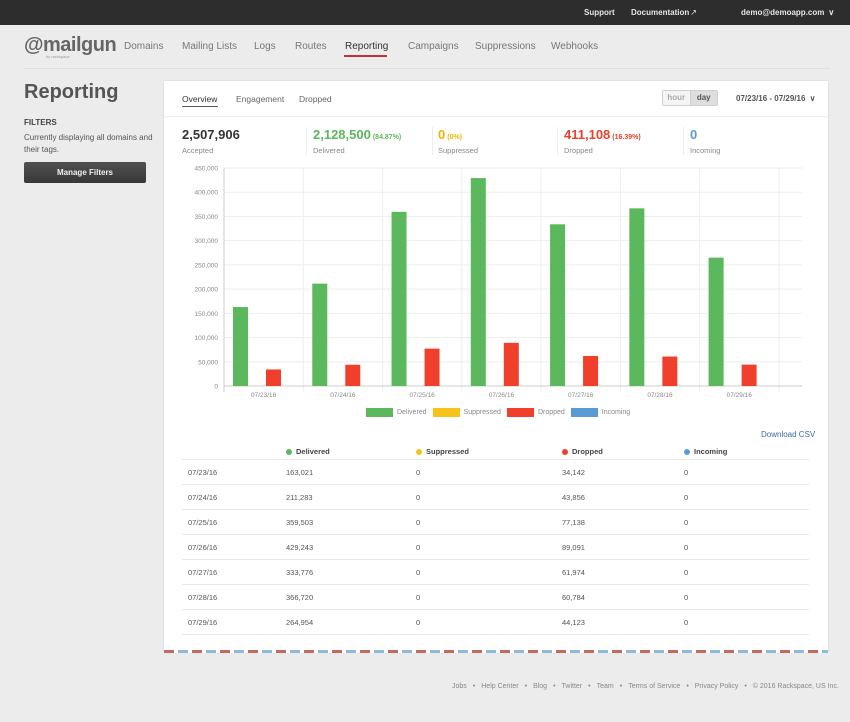  I want to click on stat-value: 411,108, so click(587, 134).